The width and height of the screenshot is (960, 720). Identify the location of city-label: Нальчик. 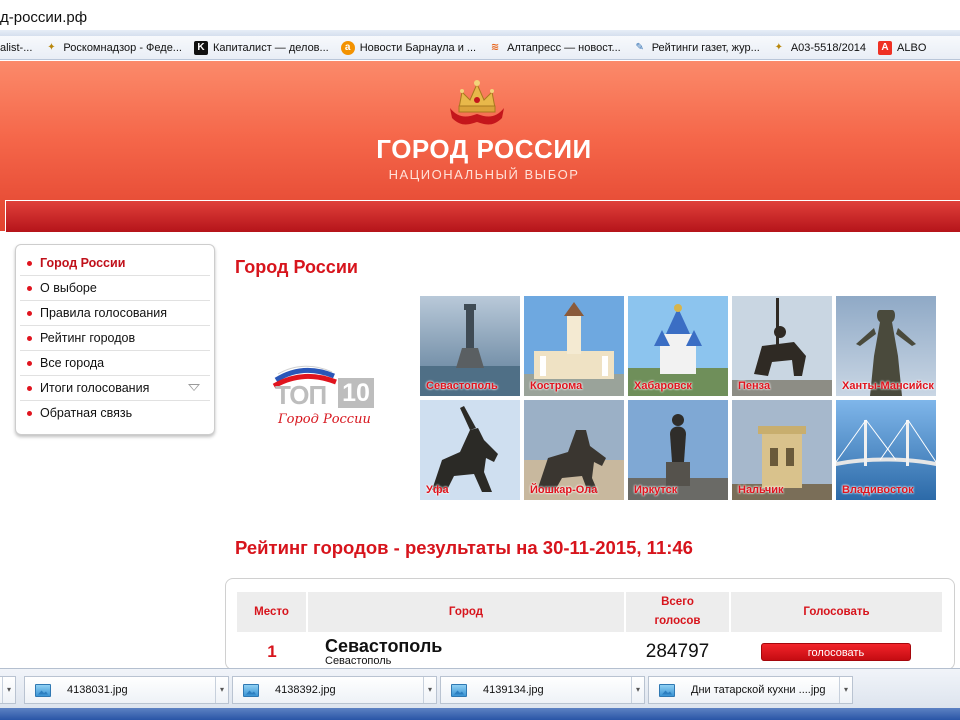
(761, 490).